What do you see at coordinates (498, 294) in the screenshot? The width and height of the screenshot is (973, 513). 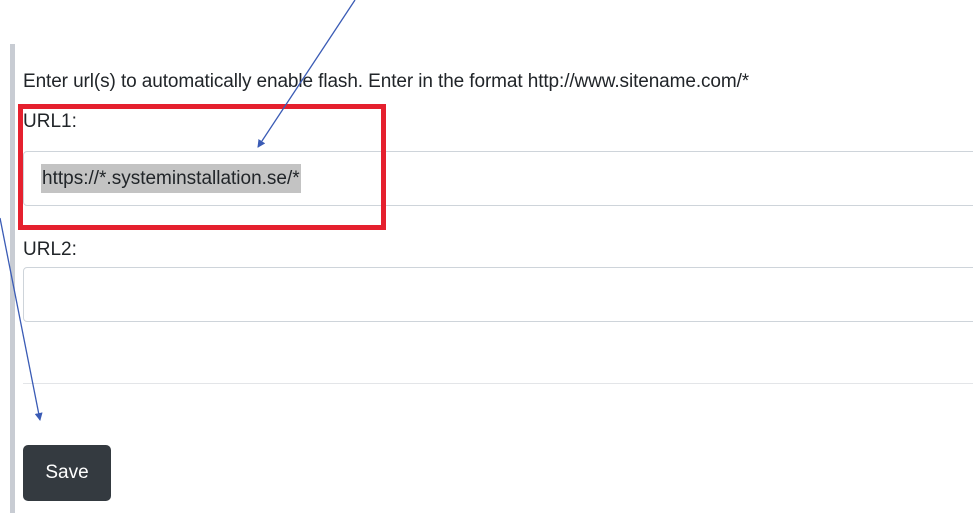 I see `url2-input` at bounding box center [498, 294].